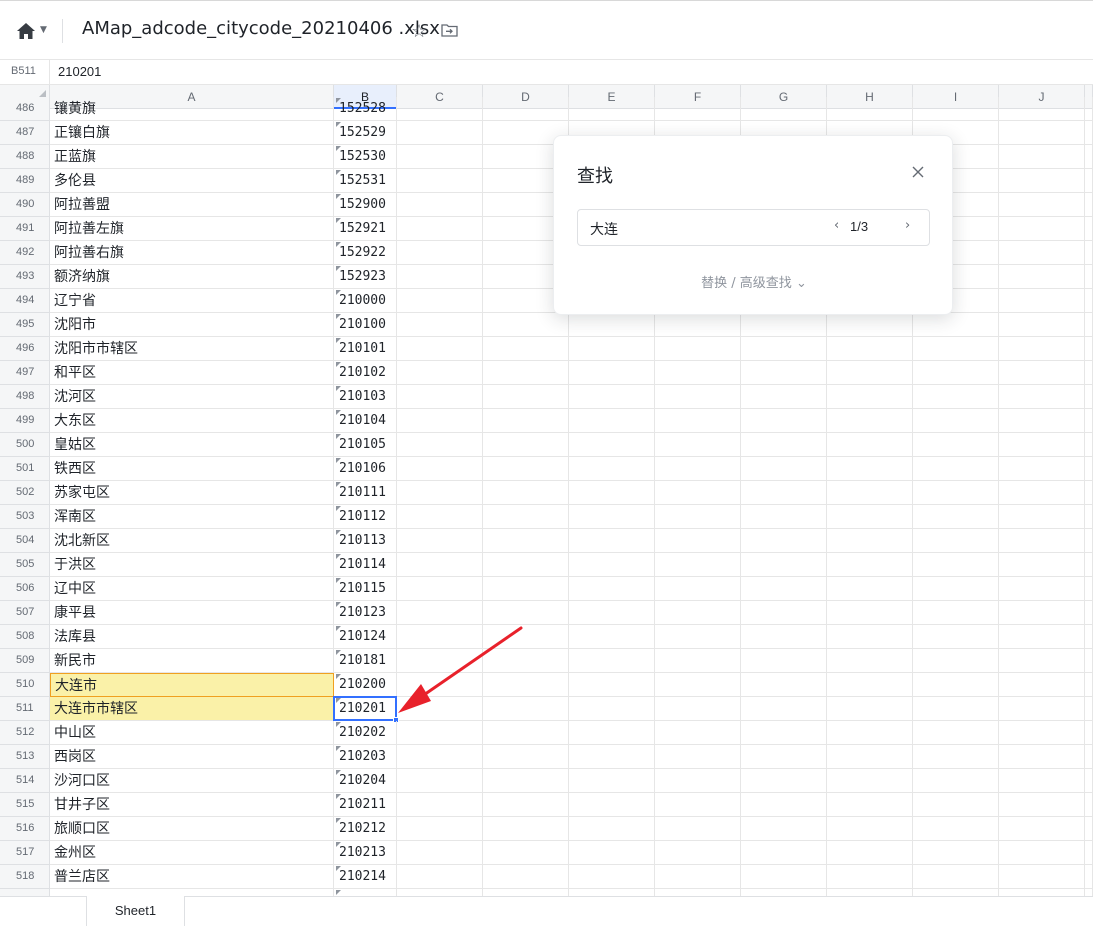 This screenshot has width=1093, height=926. Describe the element at coordinates (25, 349) in the screenshot. I see `row-number: 496` at that location.